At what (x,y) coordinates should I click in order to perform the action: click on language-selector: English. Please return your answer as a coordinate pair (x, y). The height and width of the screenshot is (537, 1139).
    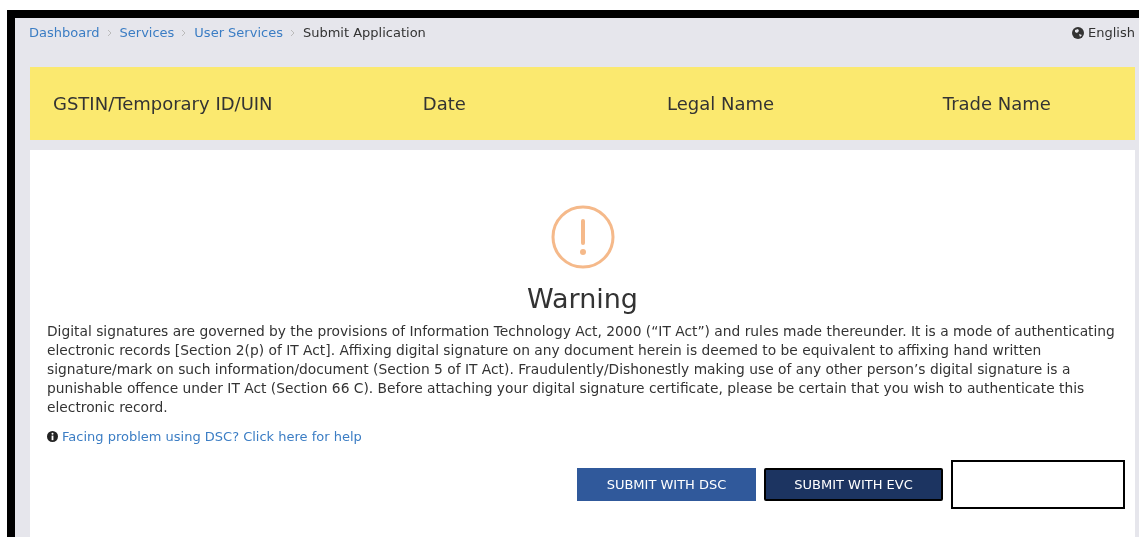
    Looking at the image, I should click on (1111, 33).